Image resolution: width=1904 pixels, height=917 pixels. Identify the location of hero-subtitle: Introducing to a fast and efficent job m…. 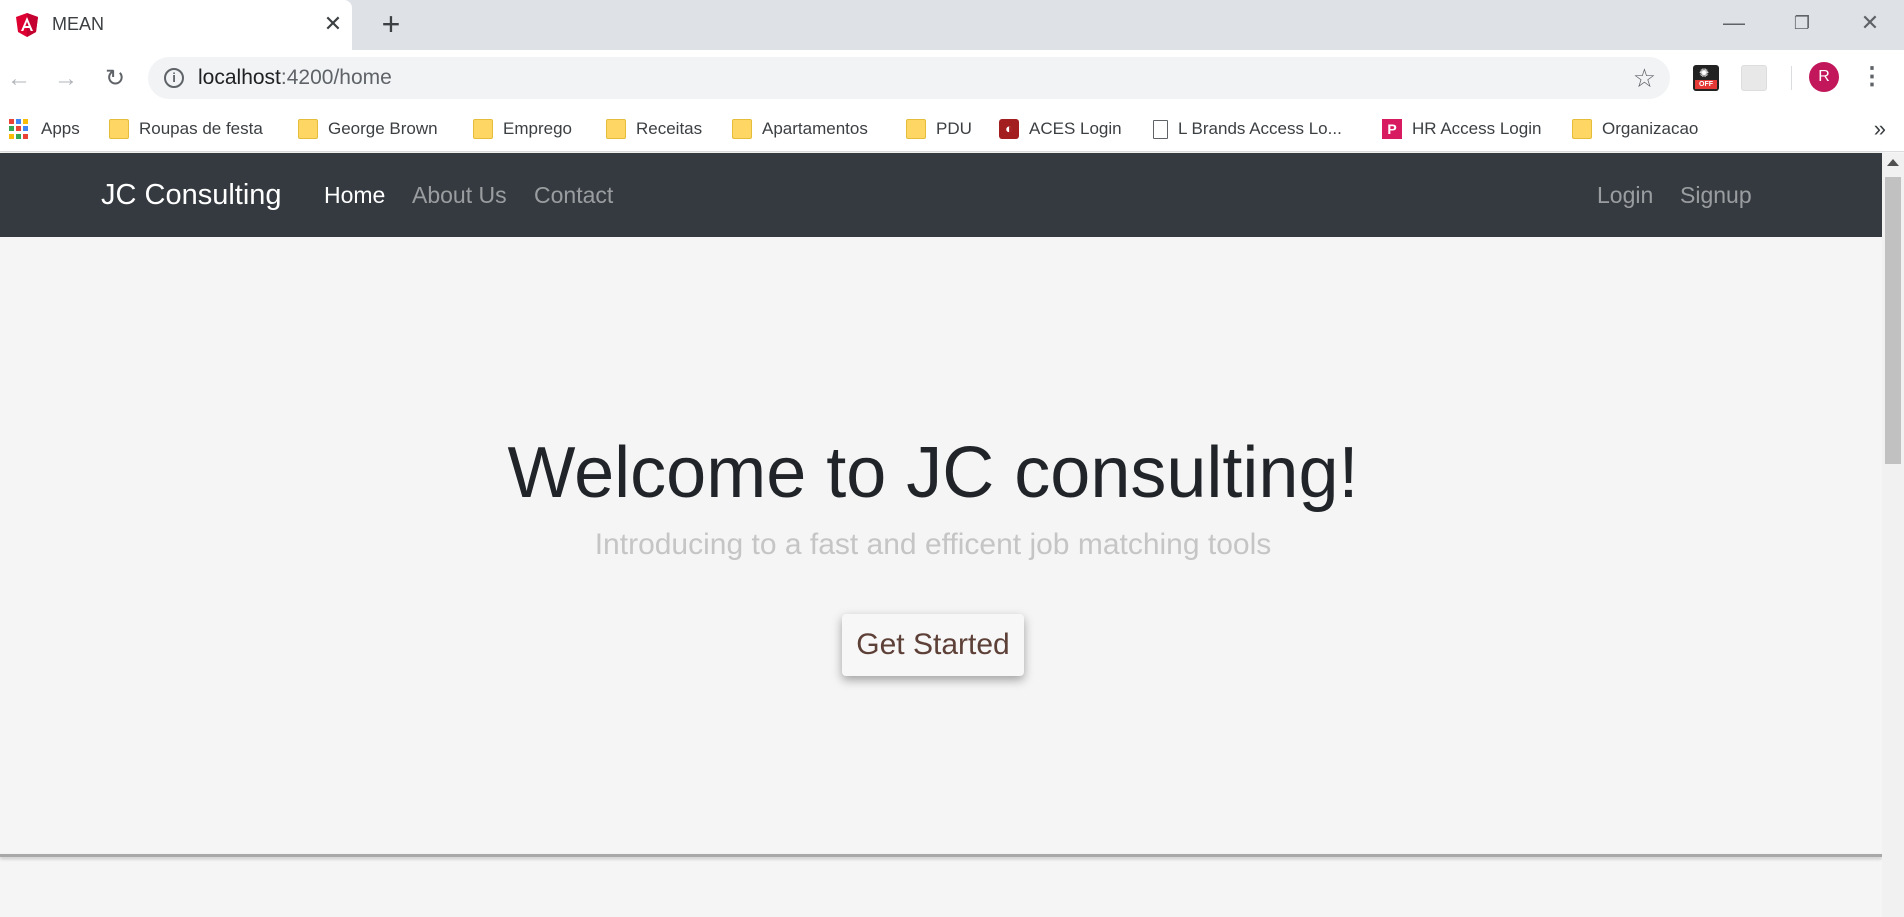
(933, 544).